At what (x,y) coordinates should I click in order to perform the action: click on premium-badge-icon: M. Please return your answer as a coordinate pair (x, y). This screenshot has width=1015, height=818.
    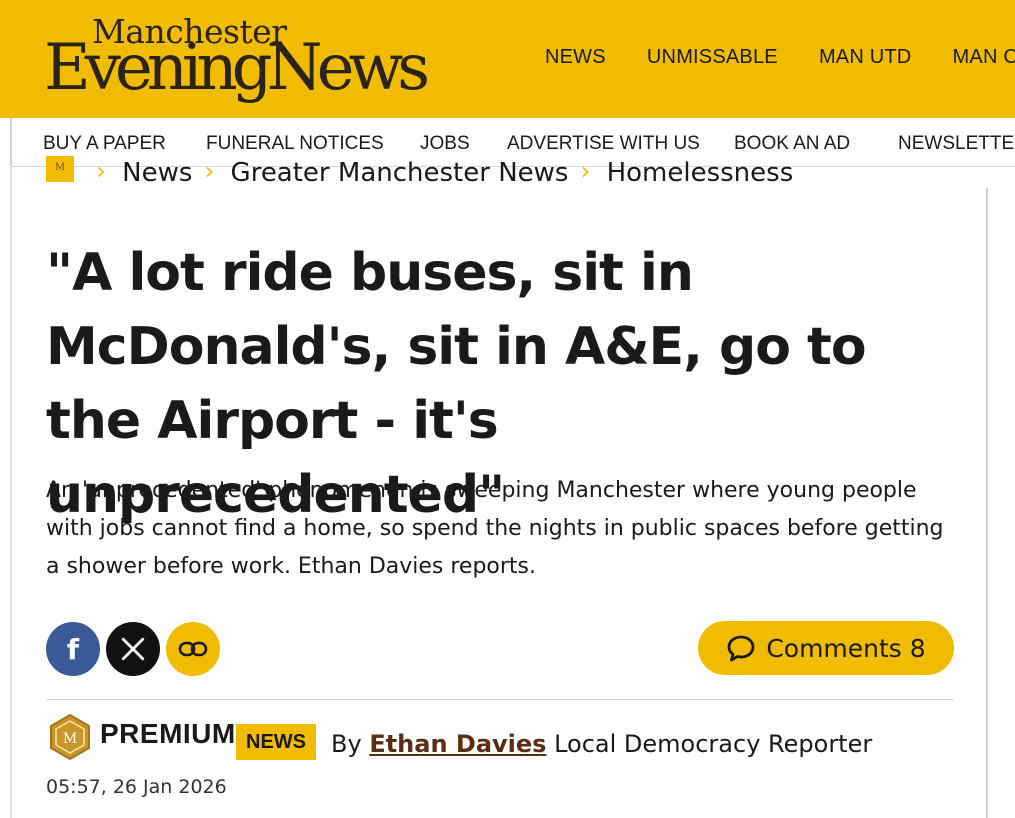
    Looking at the image, I should click on (70, 737).